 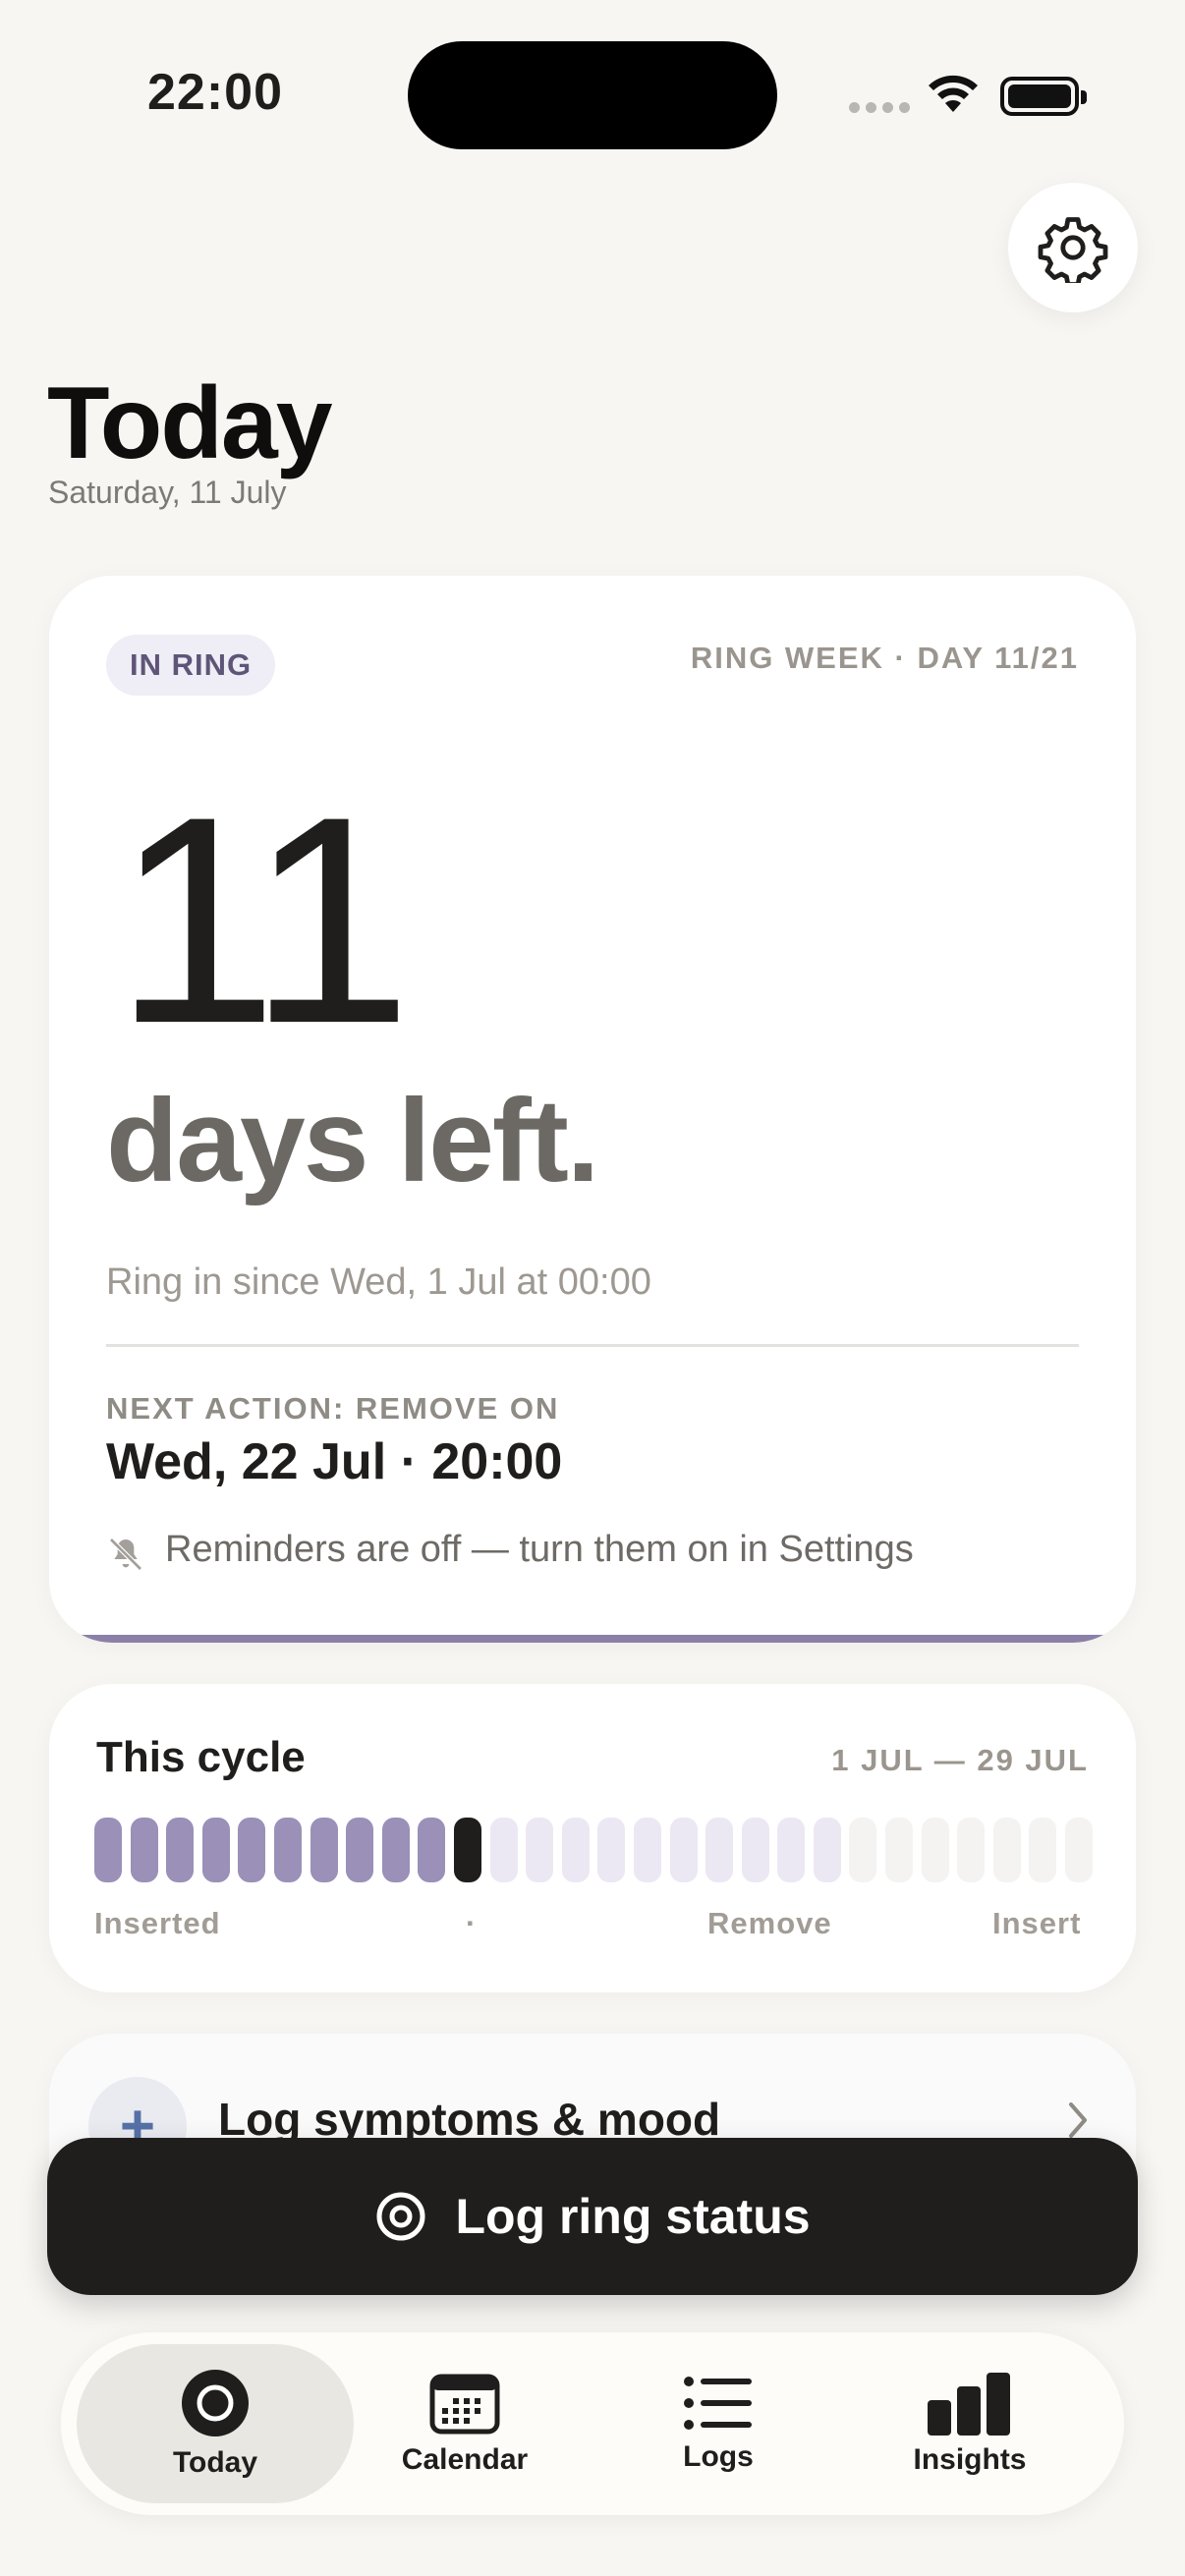 What do you see at coordinates (263, 920) in the screenshot?
I see `days-left-number: 11` at bounding box center [263, 920].